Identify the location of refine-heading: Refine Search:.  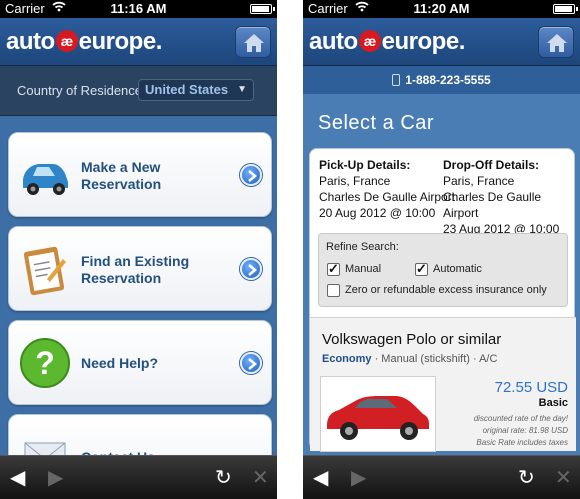
(362, 247).